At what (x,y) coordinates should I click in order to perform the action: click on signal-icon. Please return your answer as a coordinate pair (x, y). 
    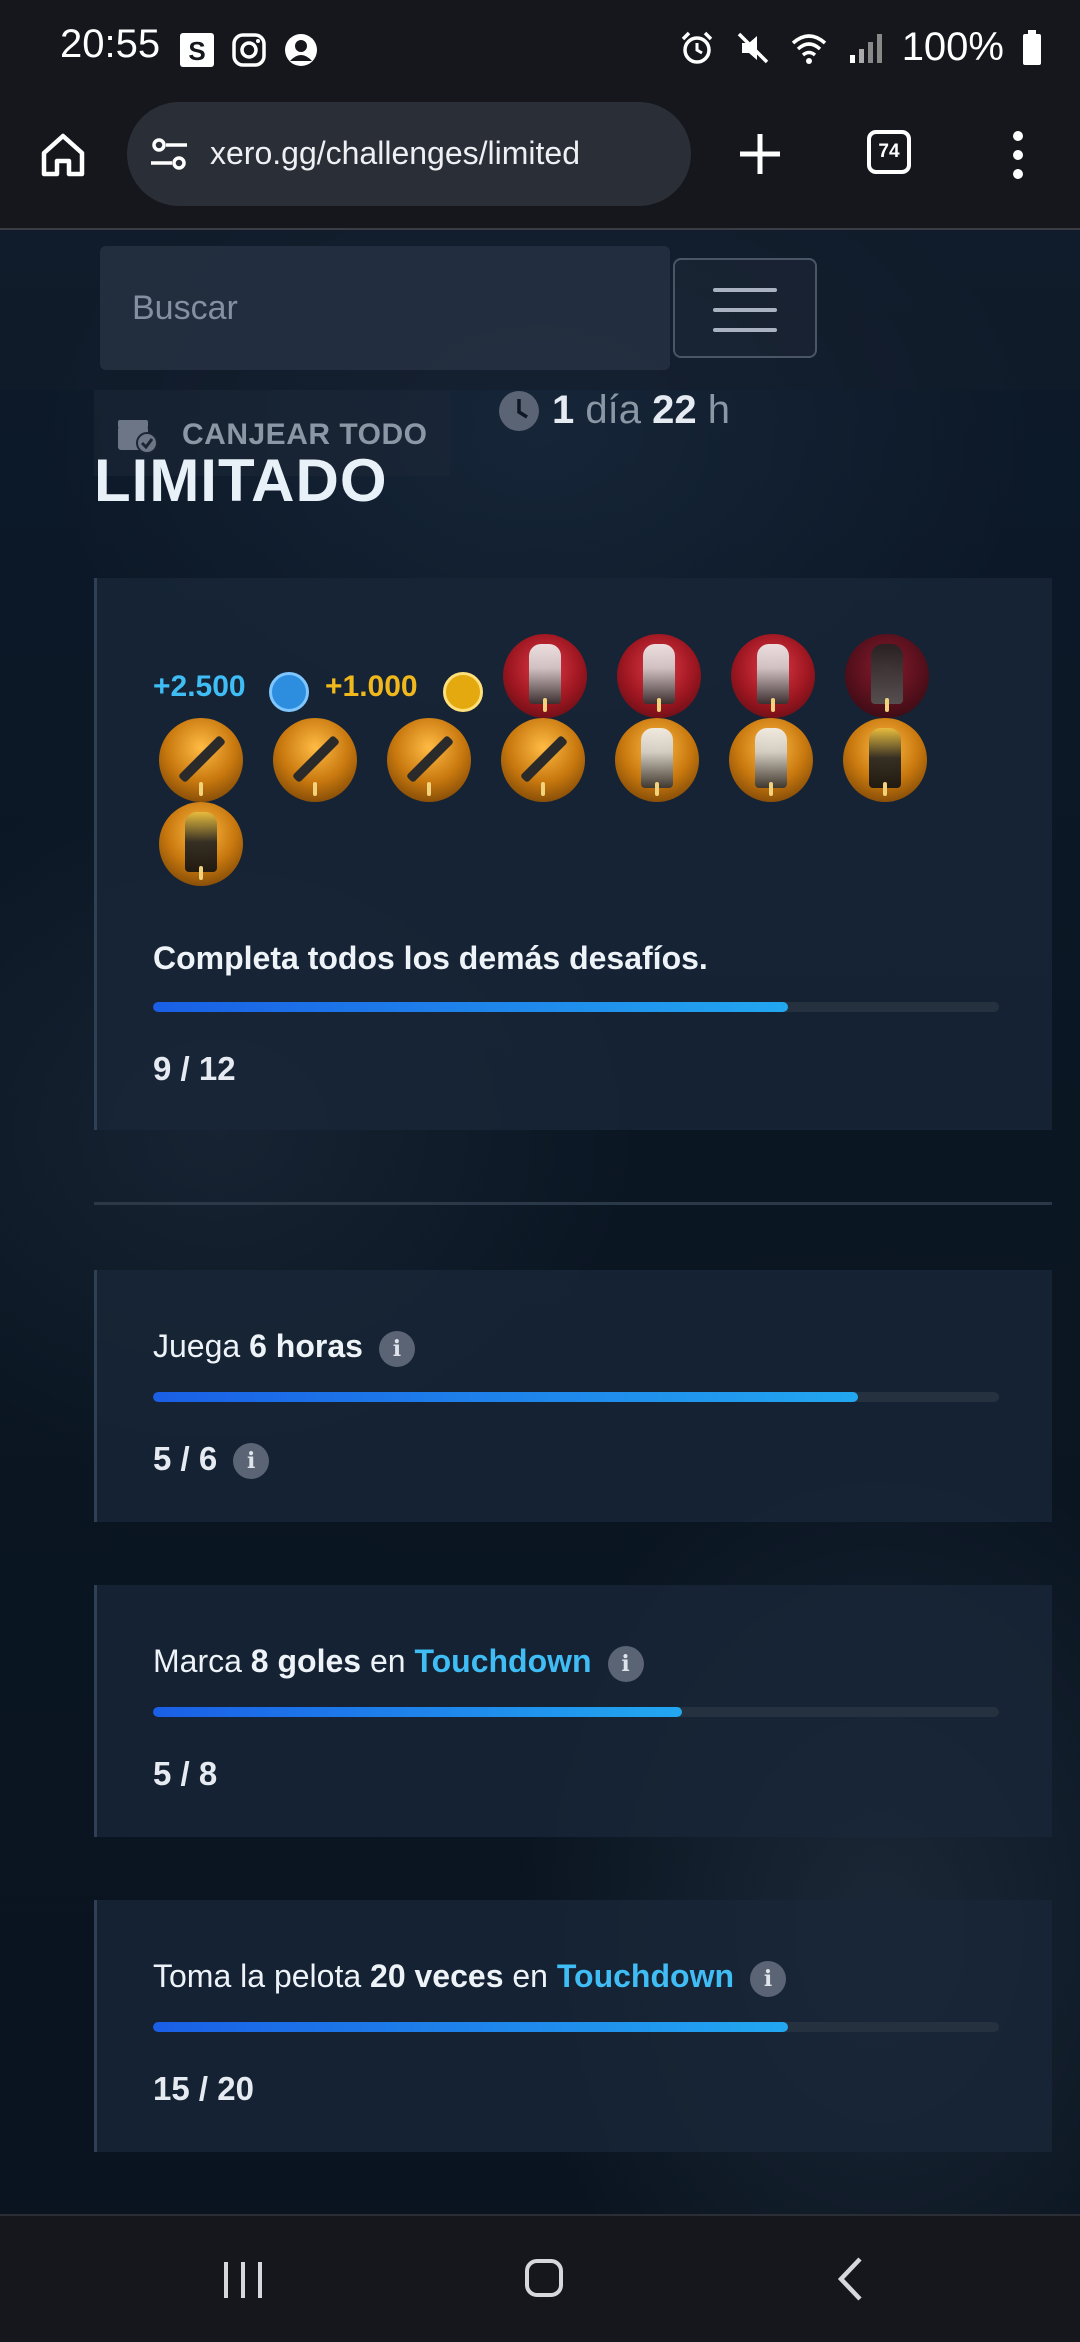
    Looking at the image, I should click on (865, 48).